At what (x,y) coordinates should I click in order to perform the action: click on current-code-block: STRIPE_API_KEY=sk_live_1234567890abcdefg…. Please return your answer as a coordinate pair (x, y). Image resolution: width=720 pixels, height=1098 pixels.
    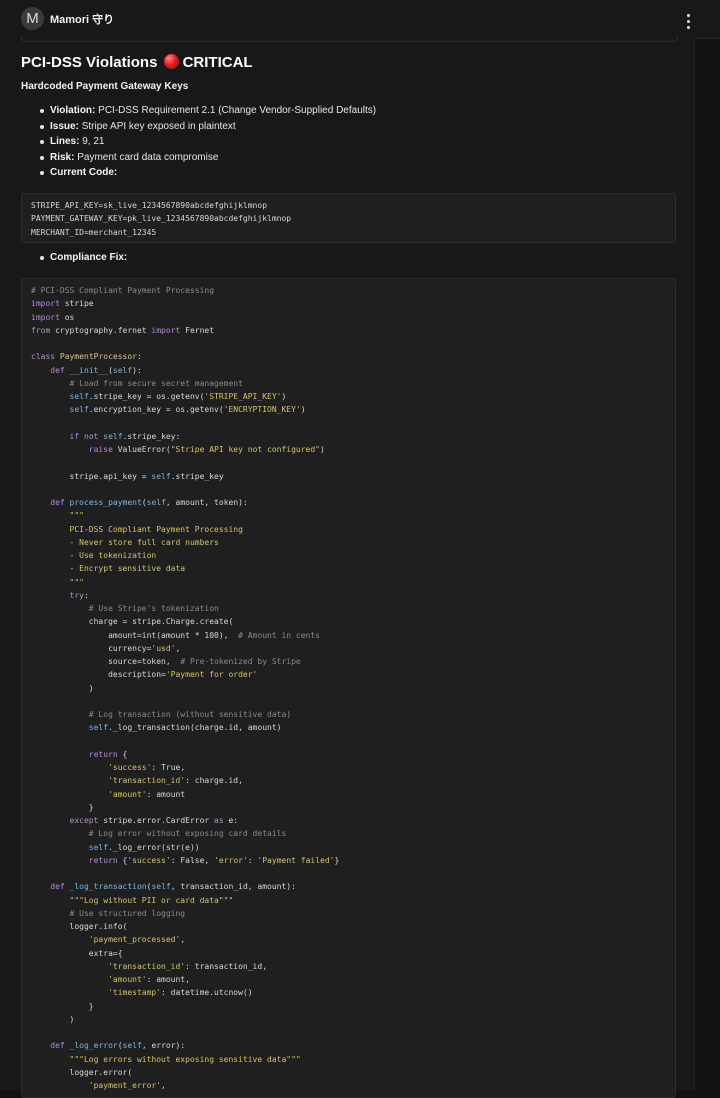
    Looking at the image, I should click on (348, 218).